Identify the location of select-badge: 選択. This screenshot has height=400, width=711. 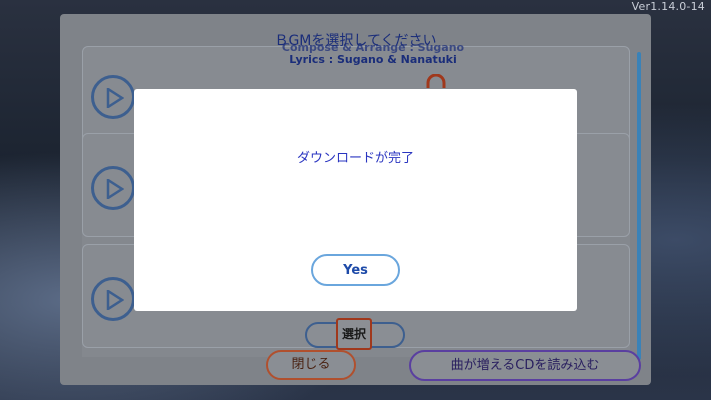
(354, 334).